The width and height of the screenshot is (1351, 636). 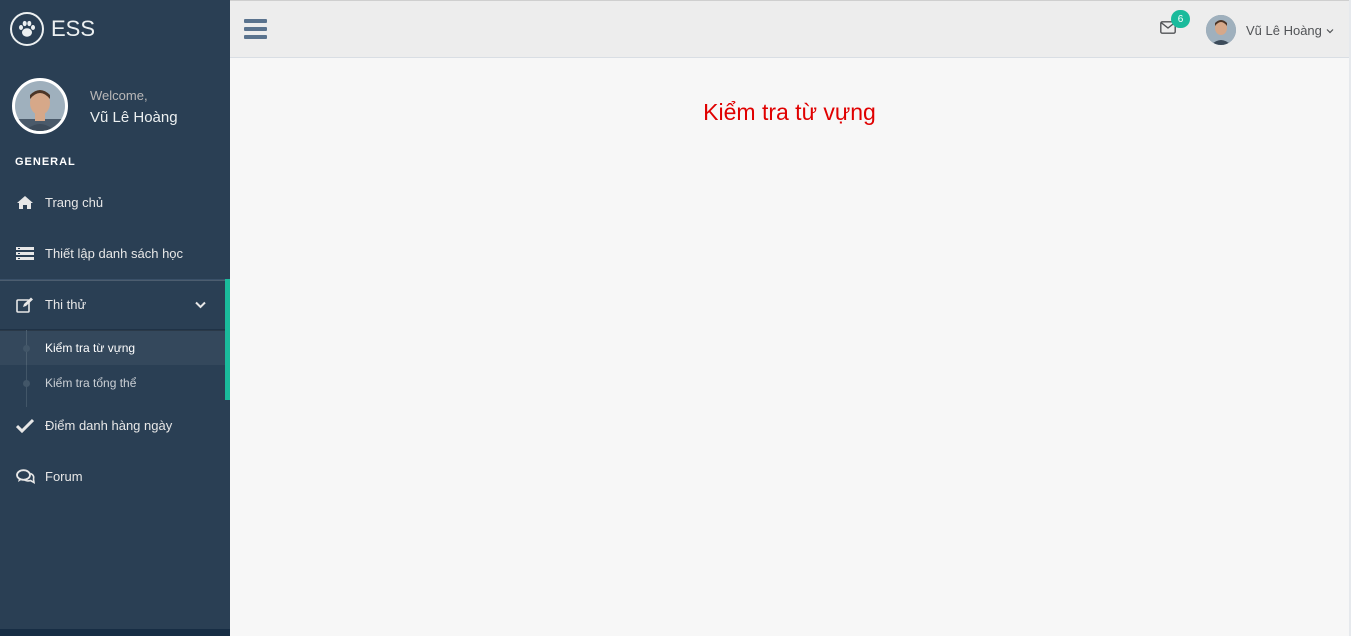 I want to click on sidebar-item-mock-test: Thi thử, so click(x=115, y=304).